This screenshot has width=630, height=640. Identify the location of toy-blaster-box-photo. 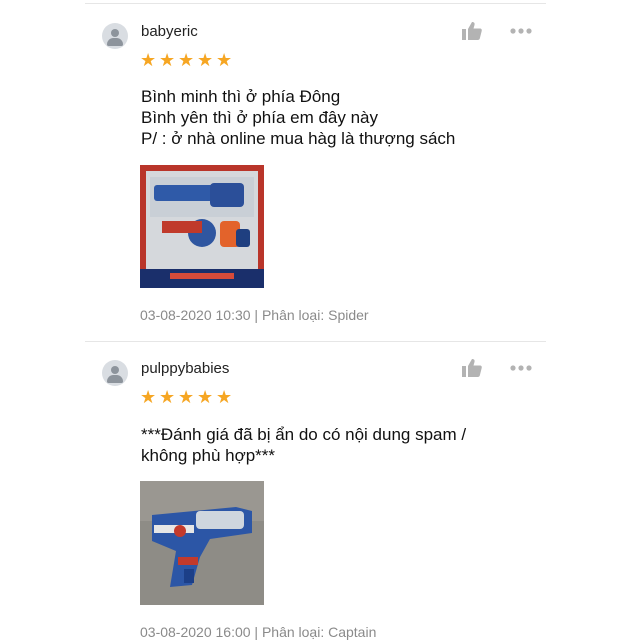
(202, 226).